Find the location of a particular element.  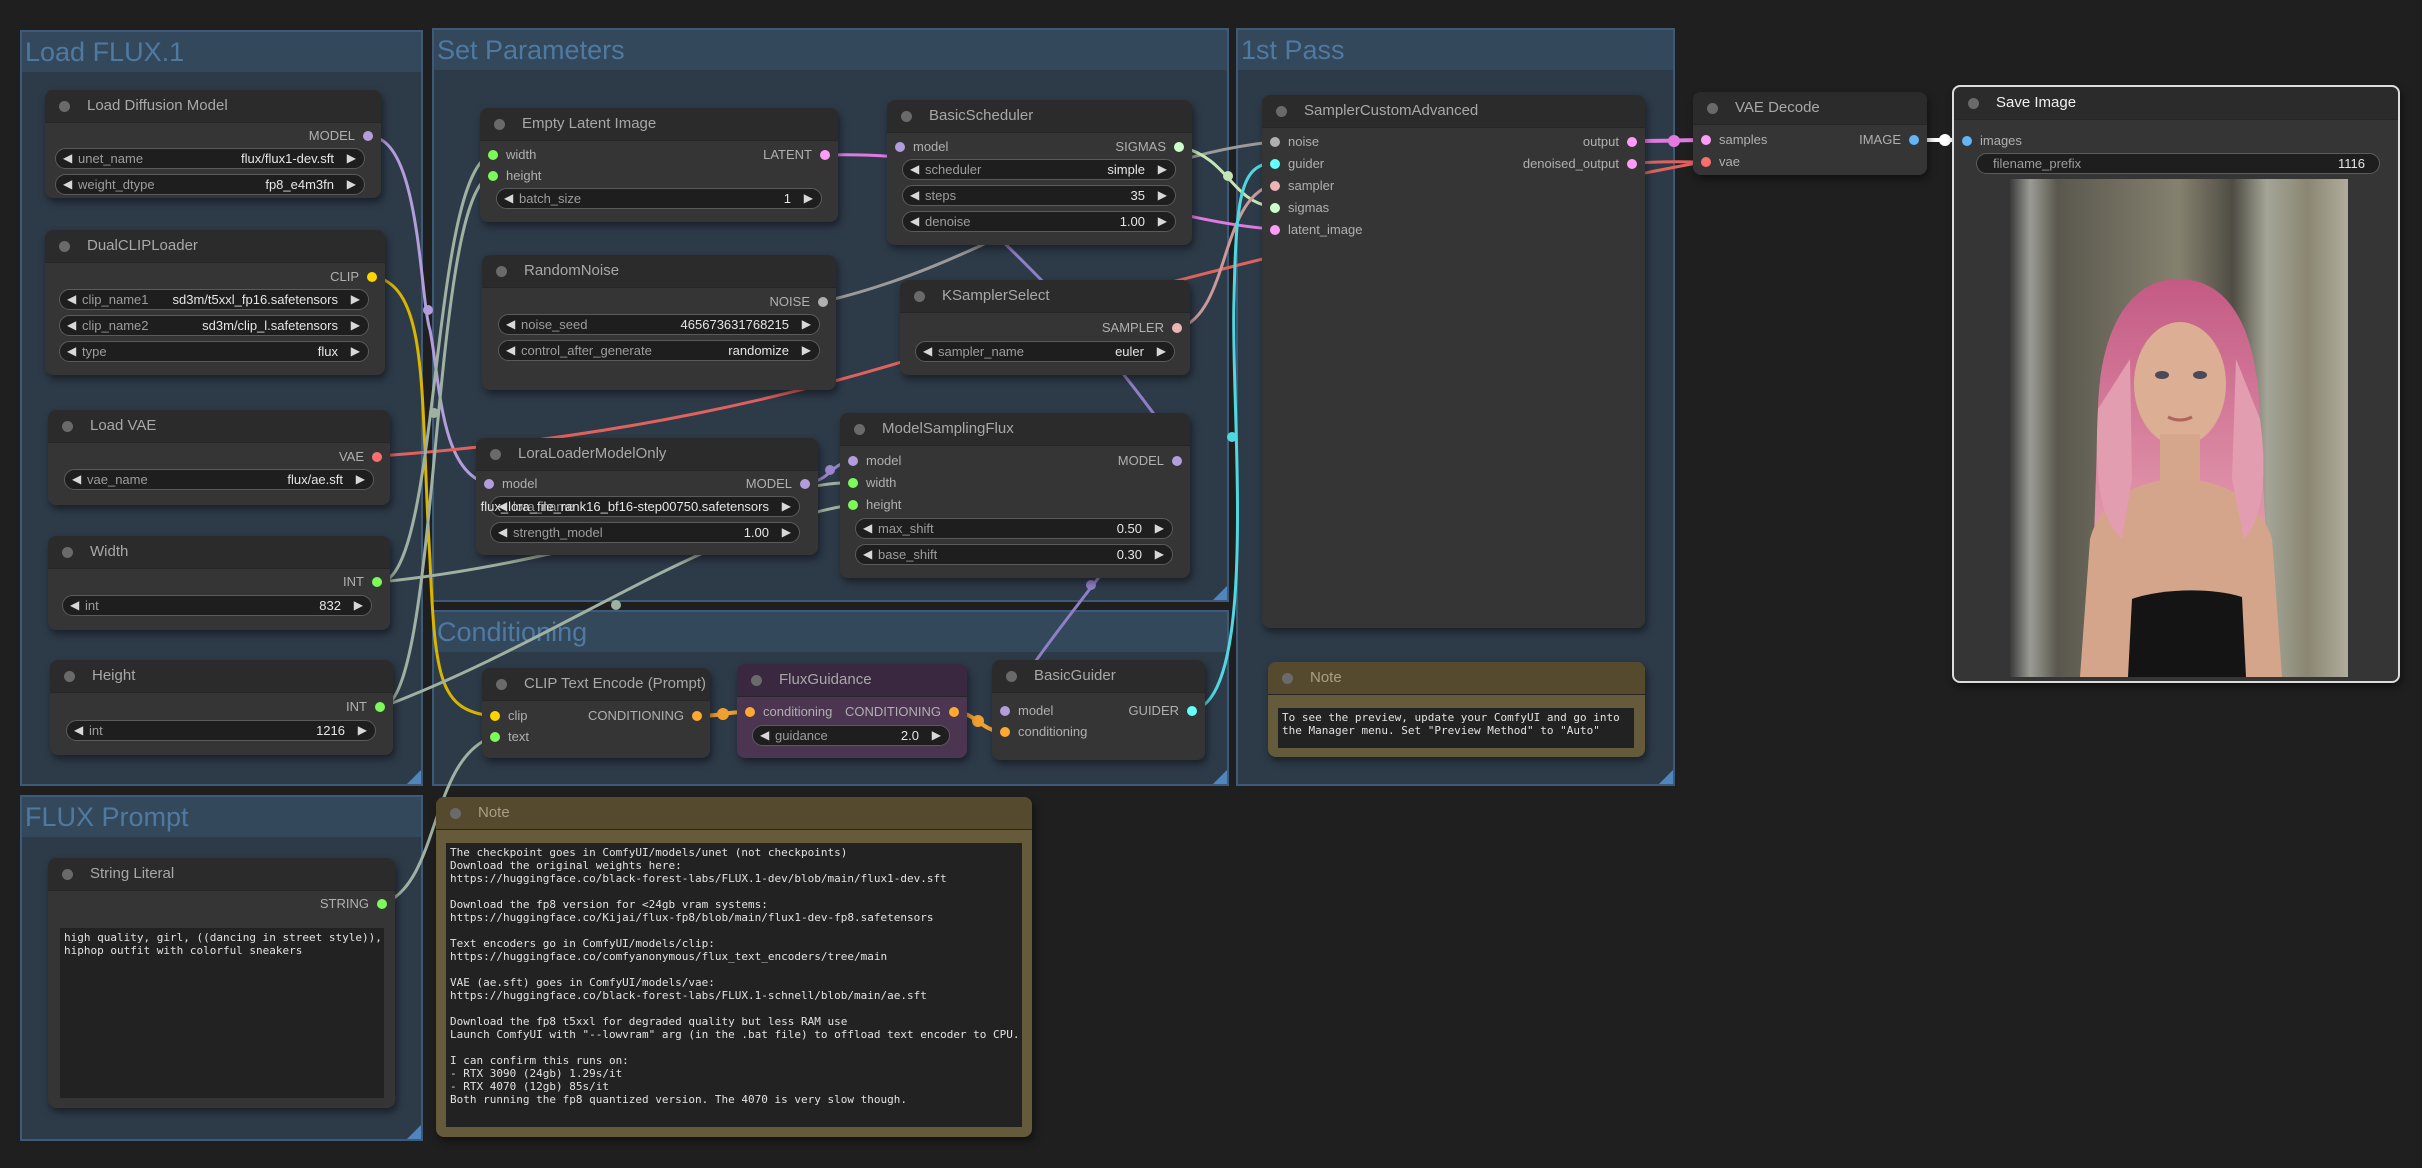

widget-weight-dtype: ◀ weight_dtype fp8_e4m3fn ▶ is located at coordinates (210, 184).